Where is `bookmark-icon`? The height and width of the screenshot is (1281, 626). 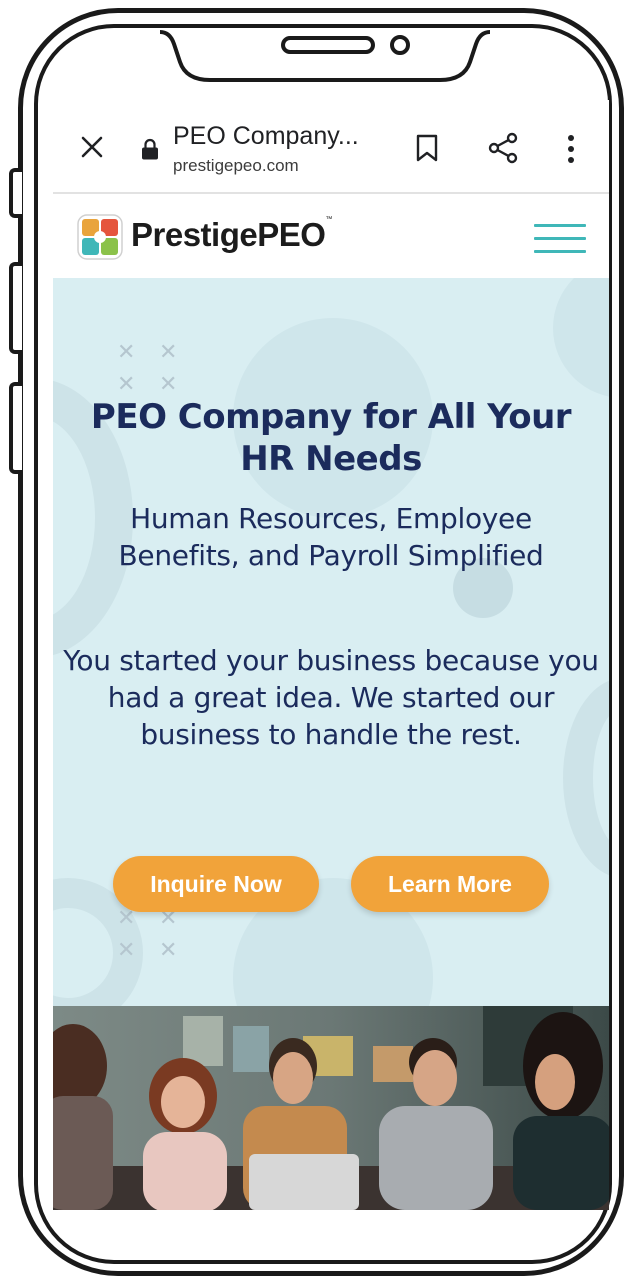
bookmark-icon is located at coordinates (427, 148).